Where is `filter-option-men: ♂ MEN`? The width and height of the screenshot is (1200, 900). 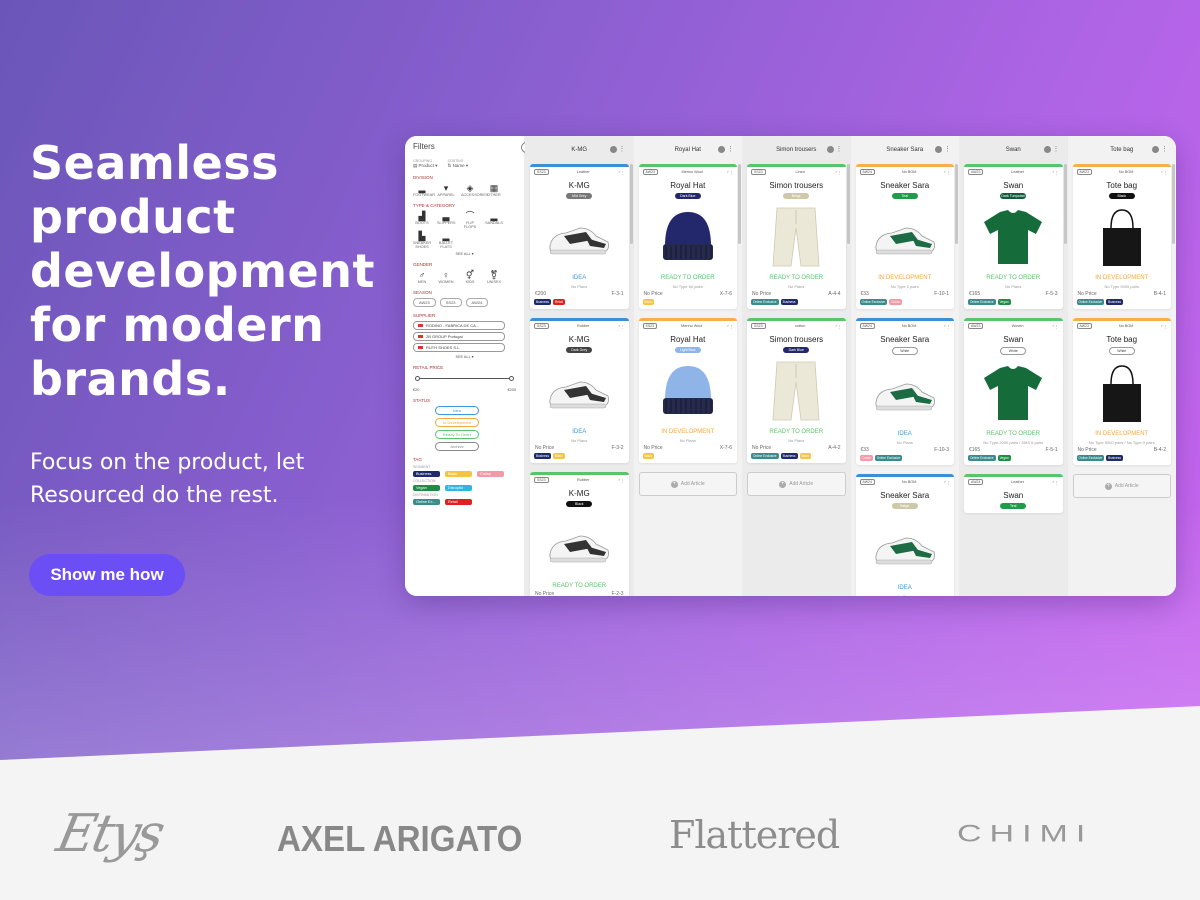 filter-option-men: ♂ MEN is located at coordinates (422, 277).